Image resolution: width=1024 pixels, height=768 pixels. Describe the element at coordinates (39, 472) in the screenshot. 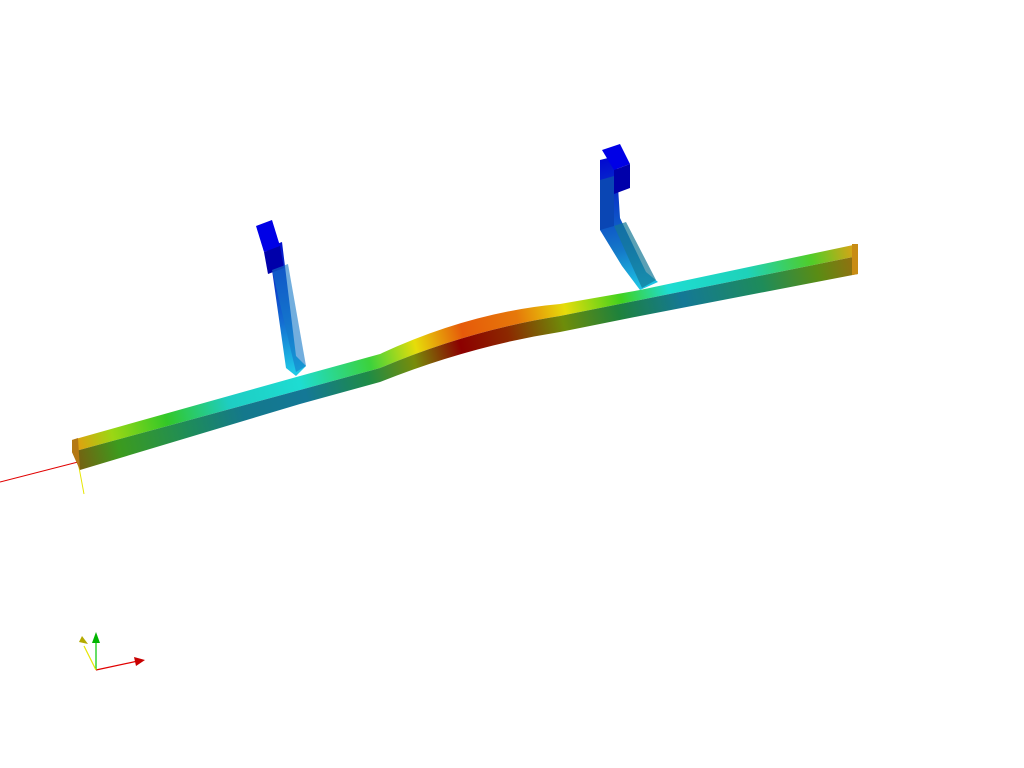

I see `origin-x-axis-line` at that location.